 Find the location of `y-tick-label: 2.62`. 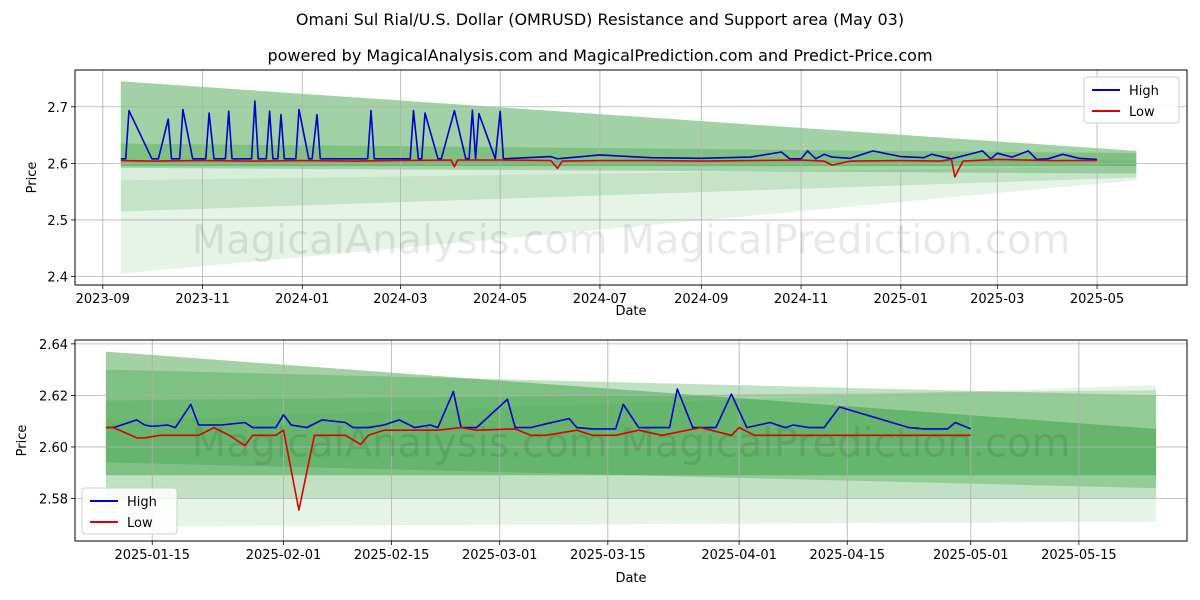

y-tick-label: 2.62 is located at coordinates (53, 396).